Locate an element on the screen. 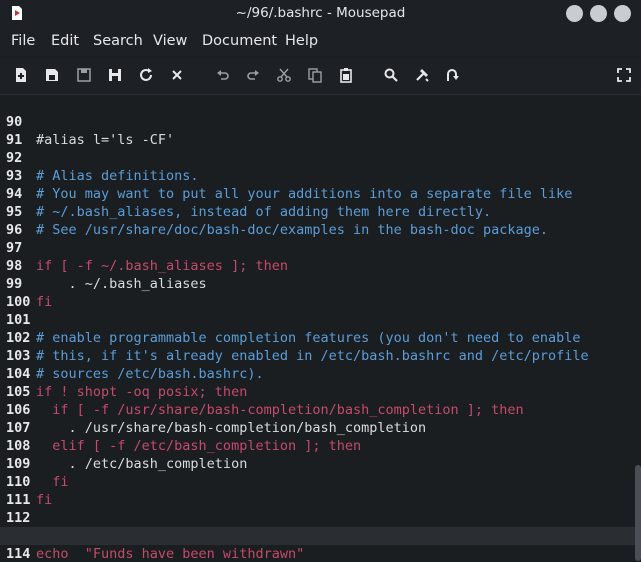  maximize-button is located at coordinates (598, 13).